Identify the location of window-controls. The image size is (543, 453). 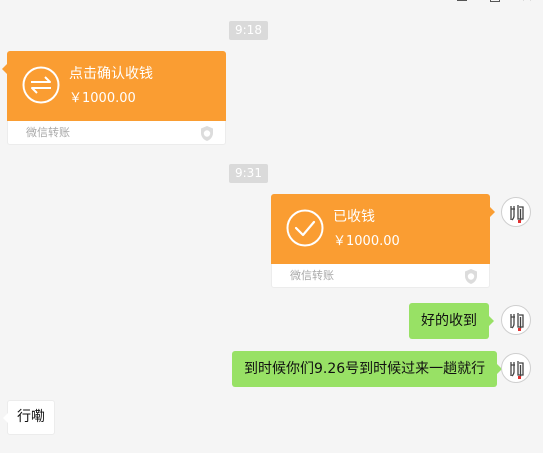
(495, 3).